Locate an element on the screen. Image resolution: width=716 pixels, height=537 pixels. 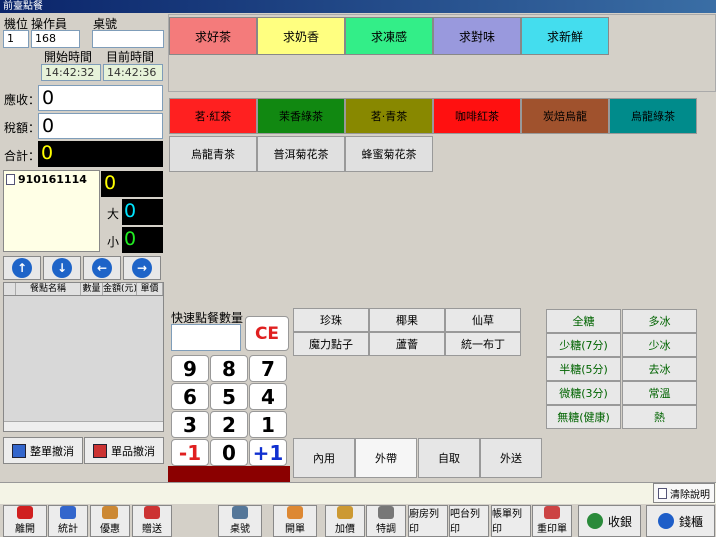
topping-button: 椰果 is located at coordinates (407, 320).